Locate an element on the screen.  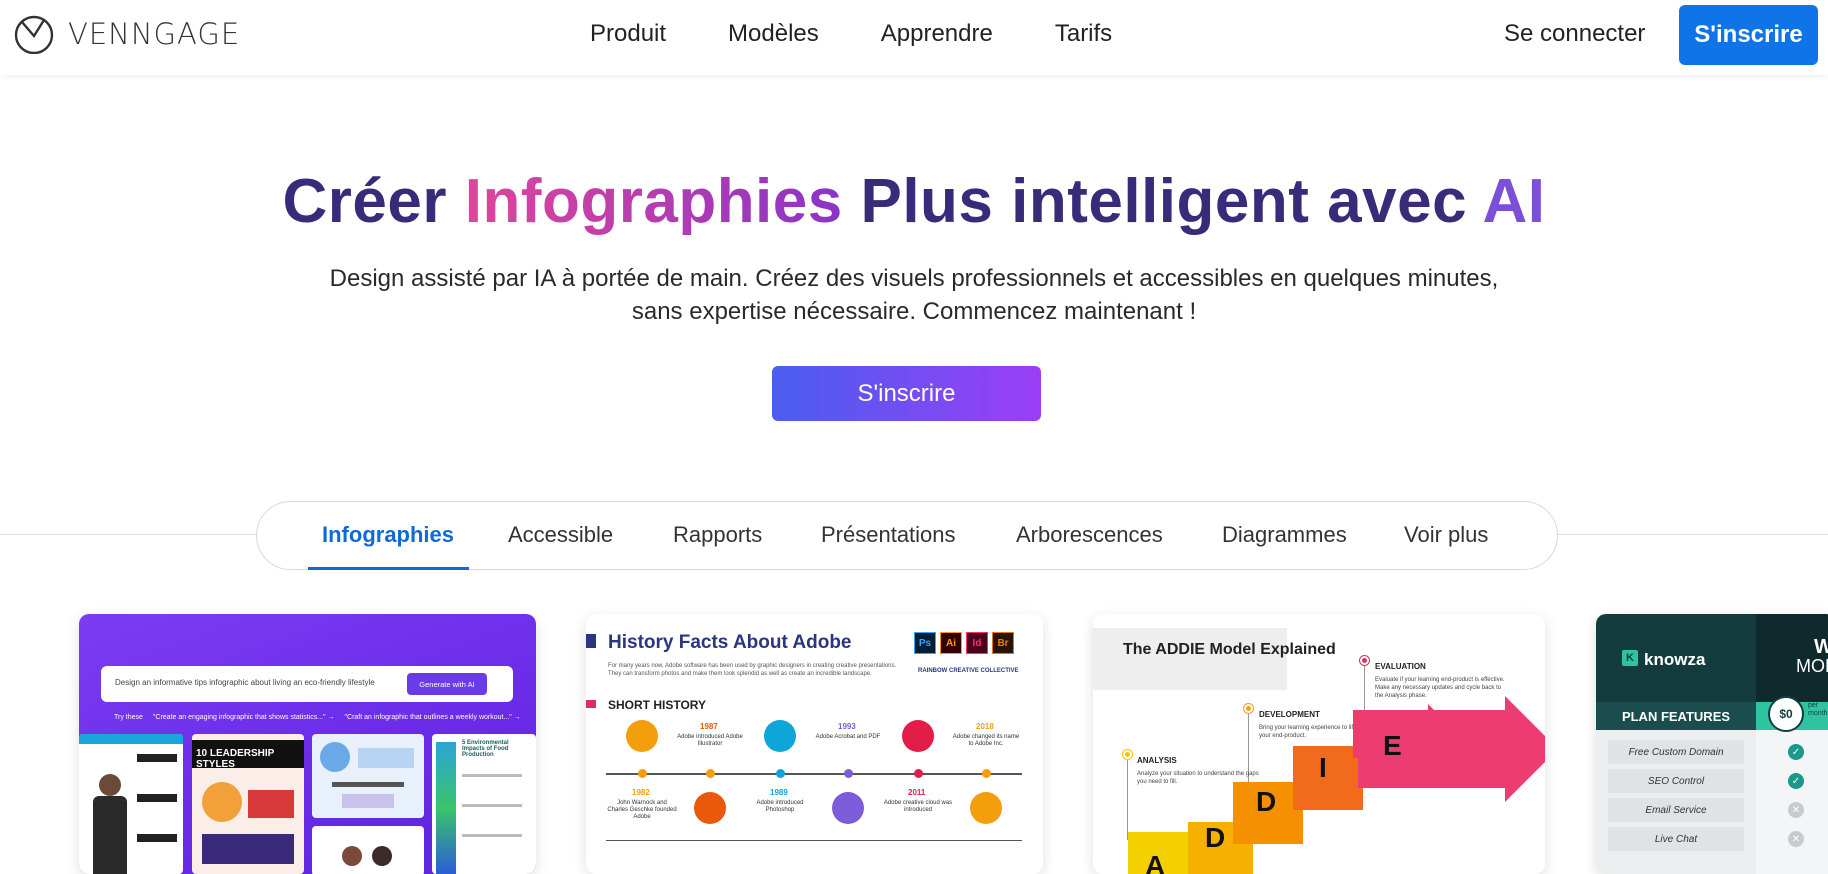
try-label: Try these is located at coordinates (128, 717).